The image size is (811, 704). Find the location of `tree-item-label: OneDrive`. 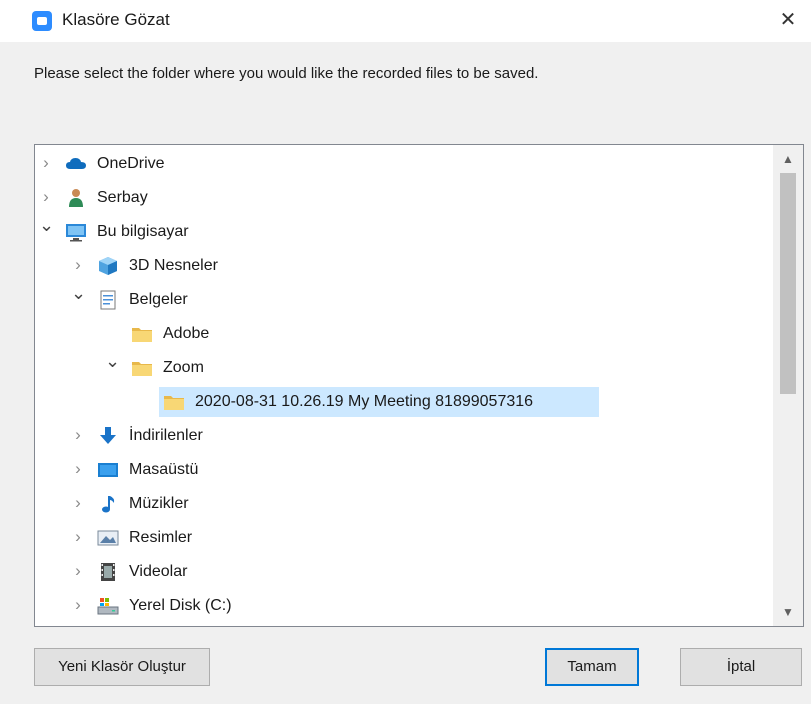

tree-item-label: OneDrive is located at coordinates (131, 163).